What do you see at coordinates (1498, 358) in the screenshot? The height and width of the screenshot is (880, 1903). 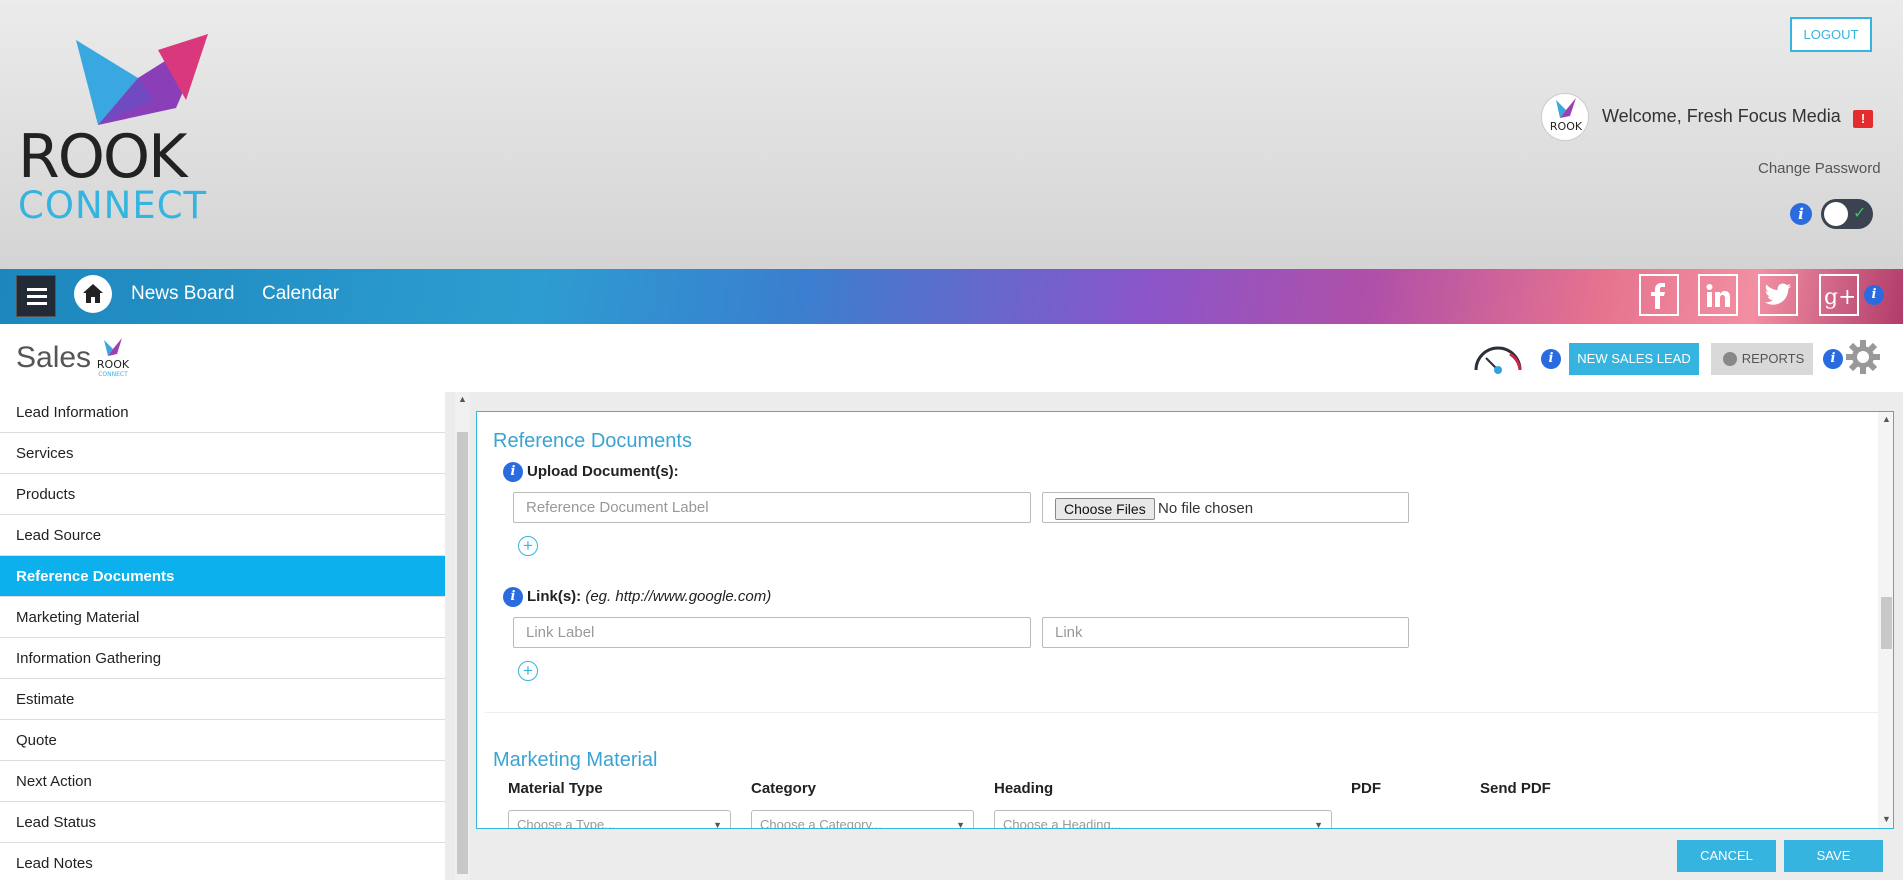 I see `speedometer-icon` at bounding box center [1498, 358].